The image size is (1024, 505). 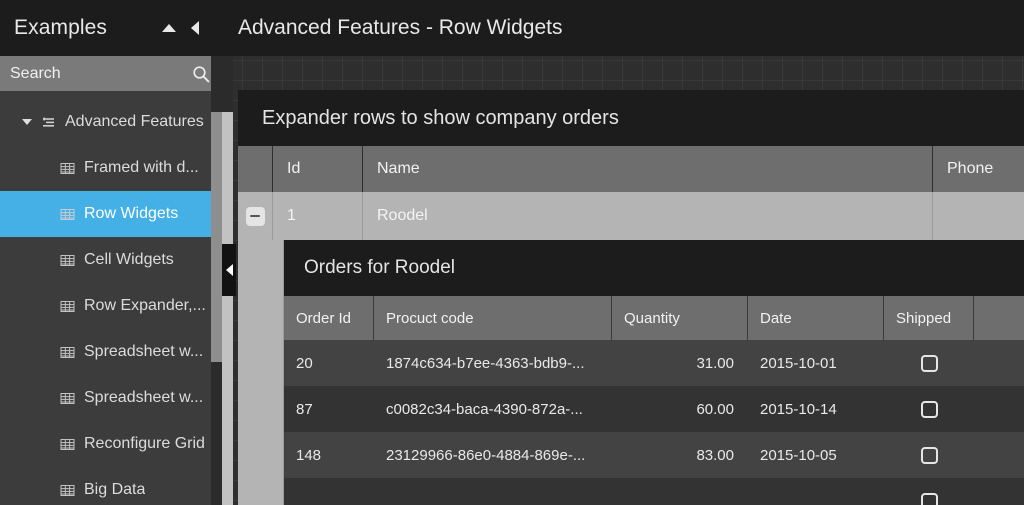 I want to click on sidebar-collapse-handle, so click(x=229, y=270).